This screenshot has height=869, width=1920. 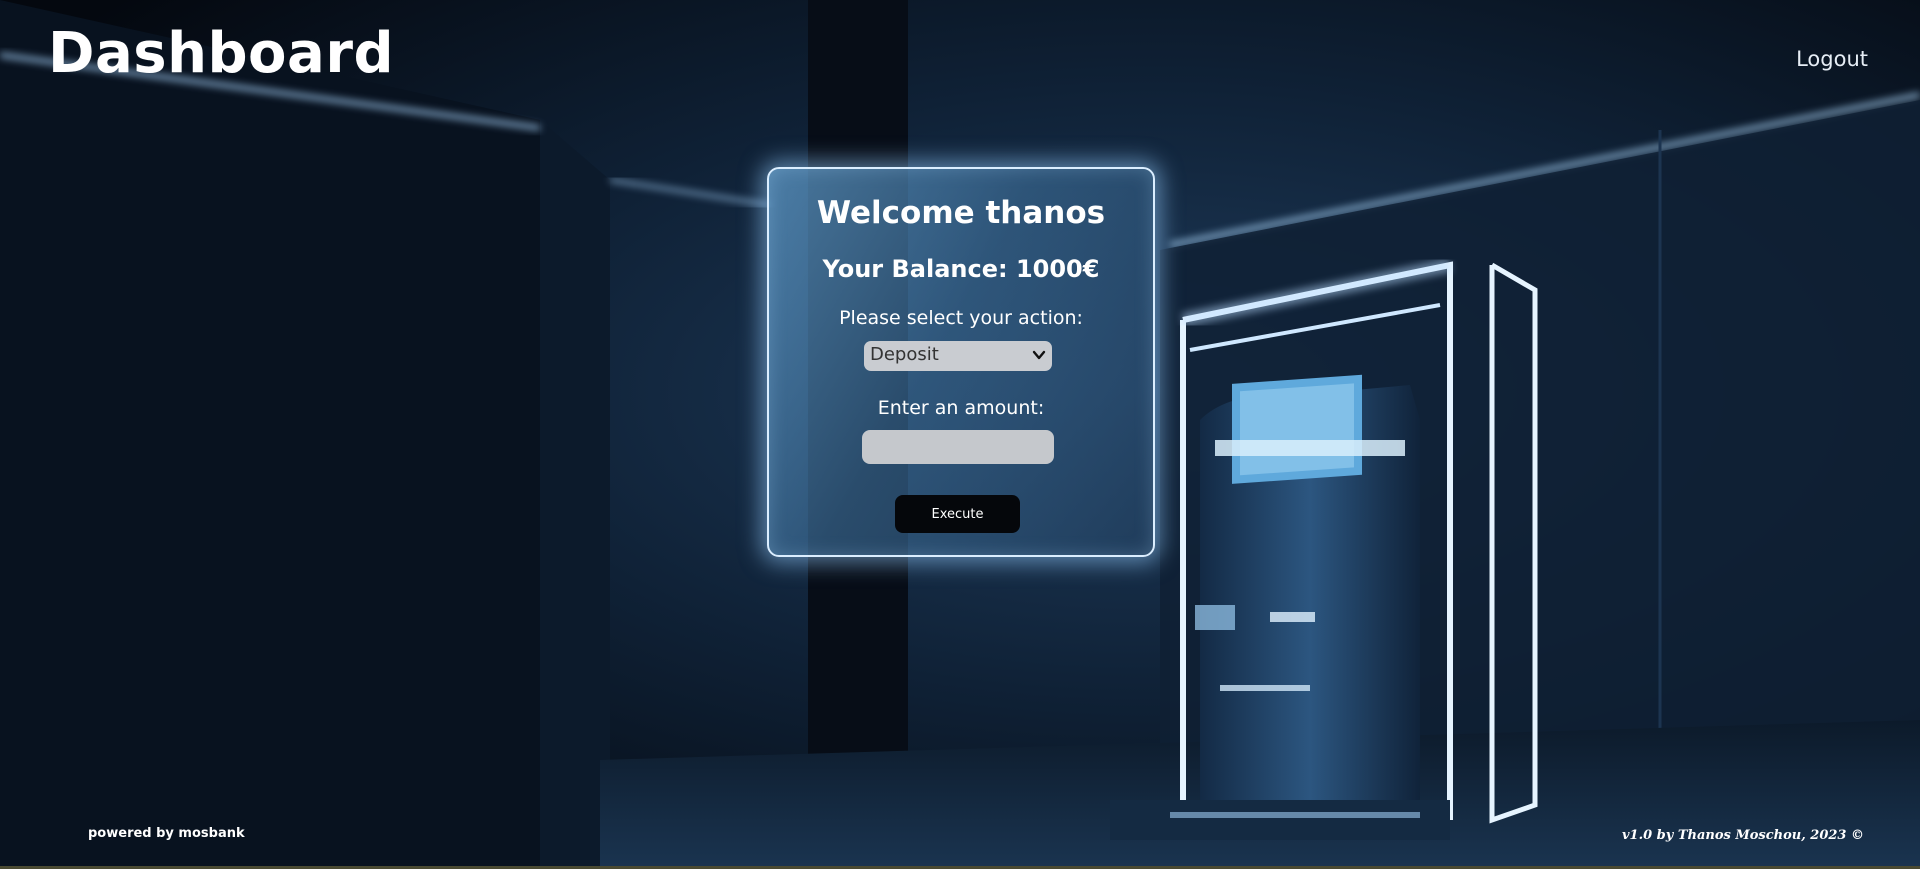 What do you see at coordinates (958, 356) in the screenshot?
I see `action-select: Deposit` at bounding box center [958, 356].